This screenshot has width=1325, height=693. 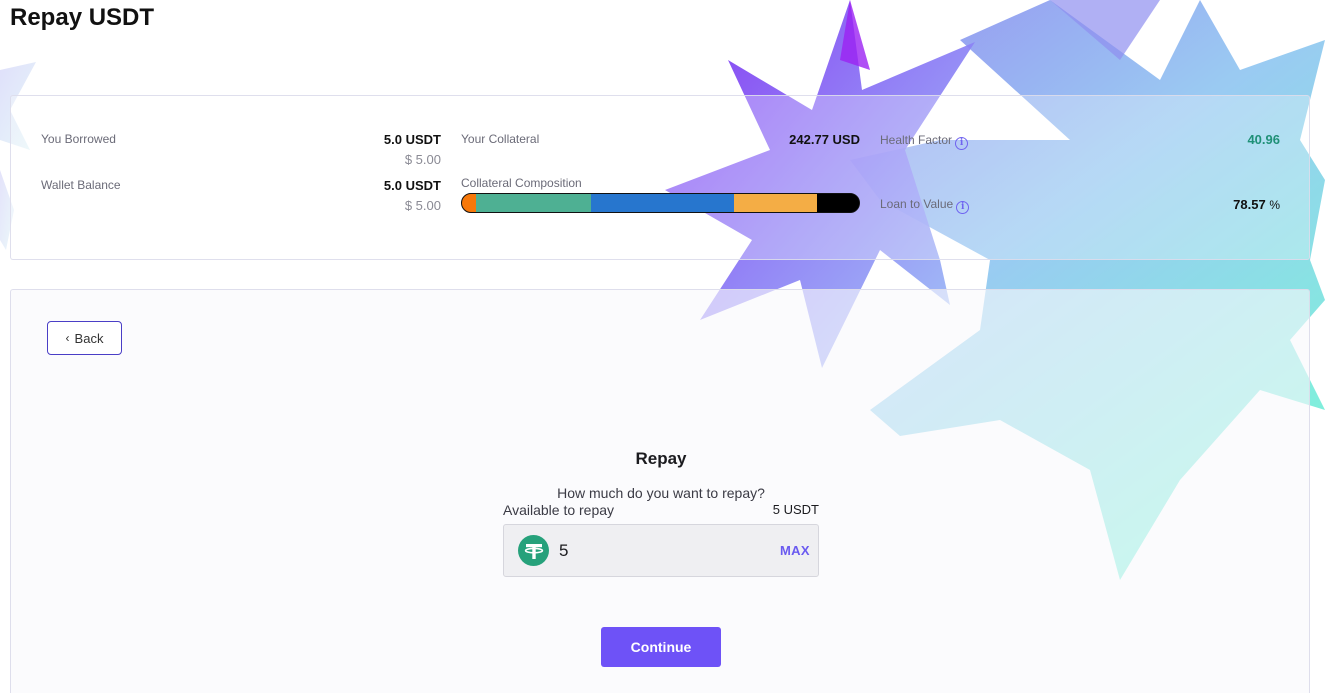 I want to click on loan-to-value-value: 78.57 %, so click(x=1220, y=204).